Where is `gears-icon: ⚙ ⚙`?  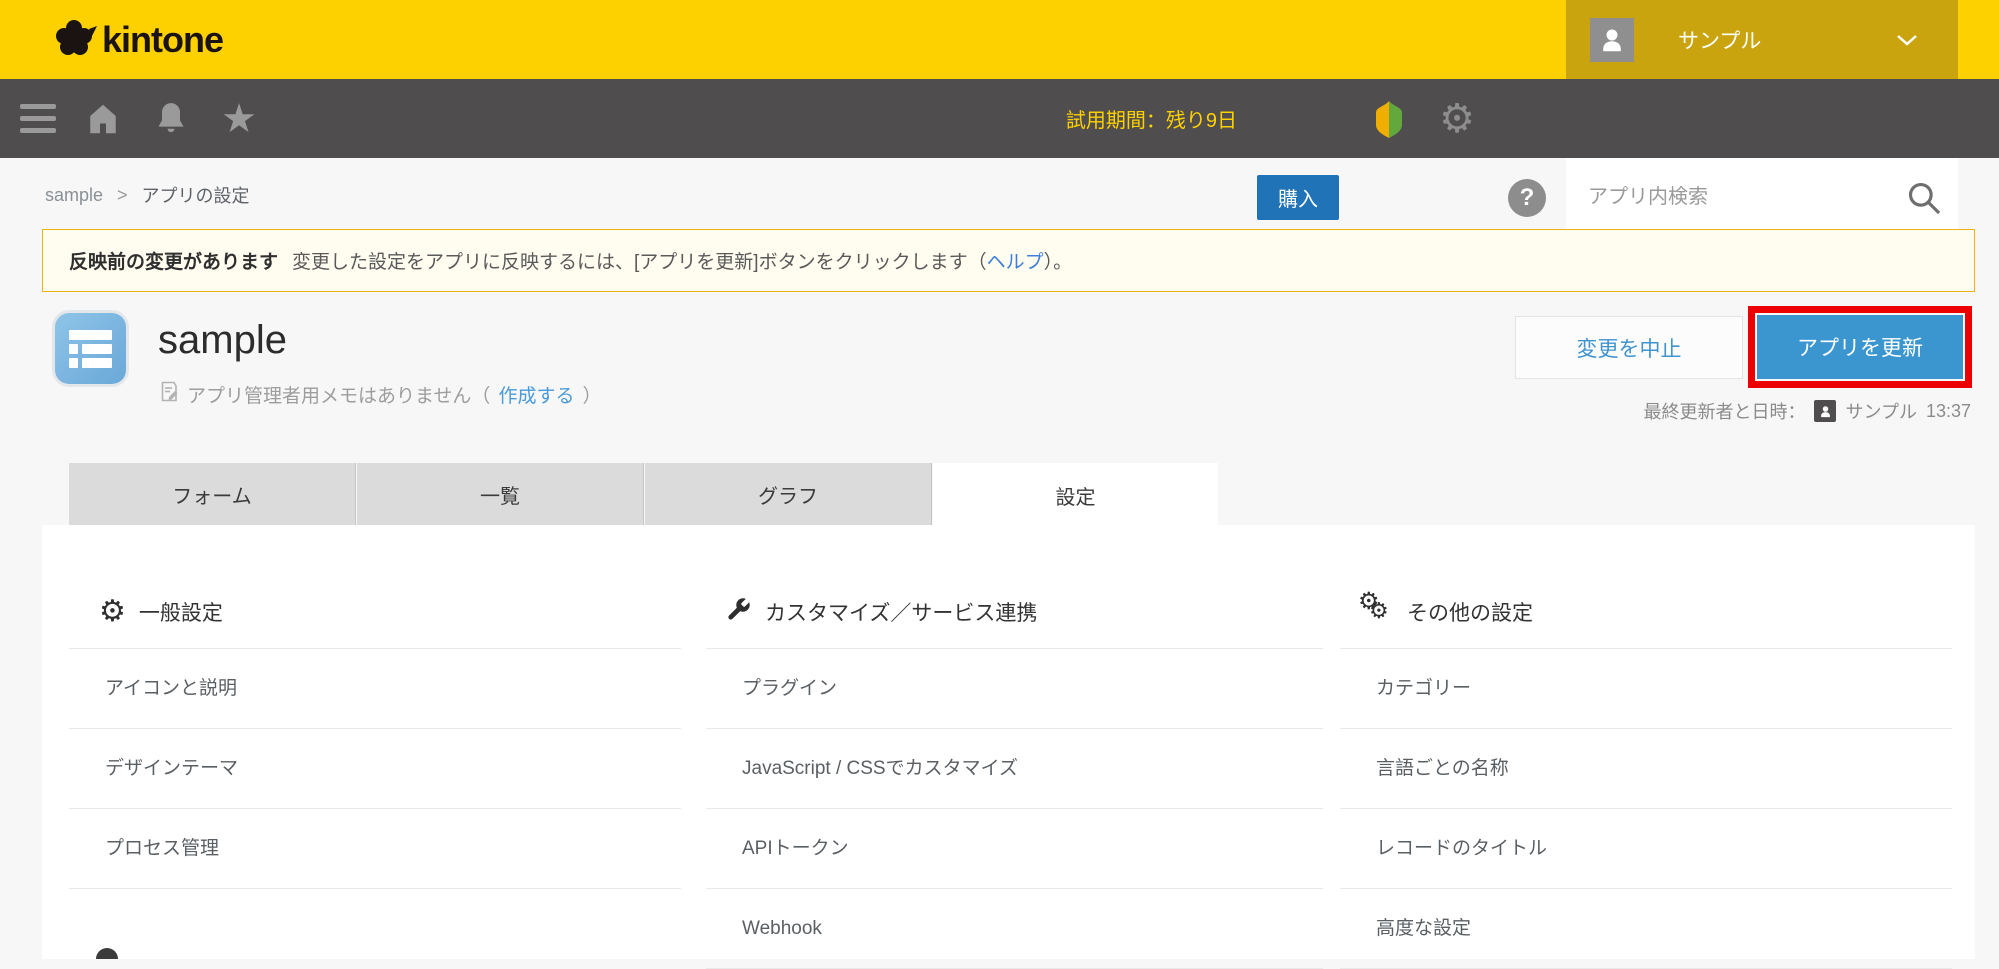
gears-icon: ⚙ ⚙ is located at coordinates (1373, 605).